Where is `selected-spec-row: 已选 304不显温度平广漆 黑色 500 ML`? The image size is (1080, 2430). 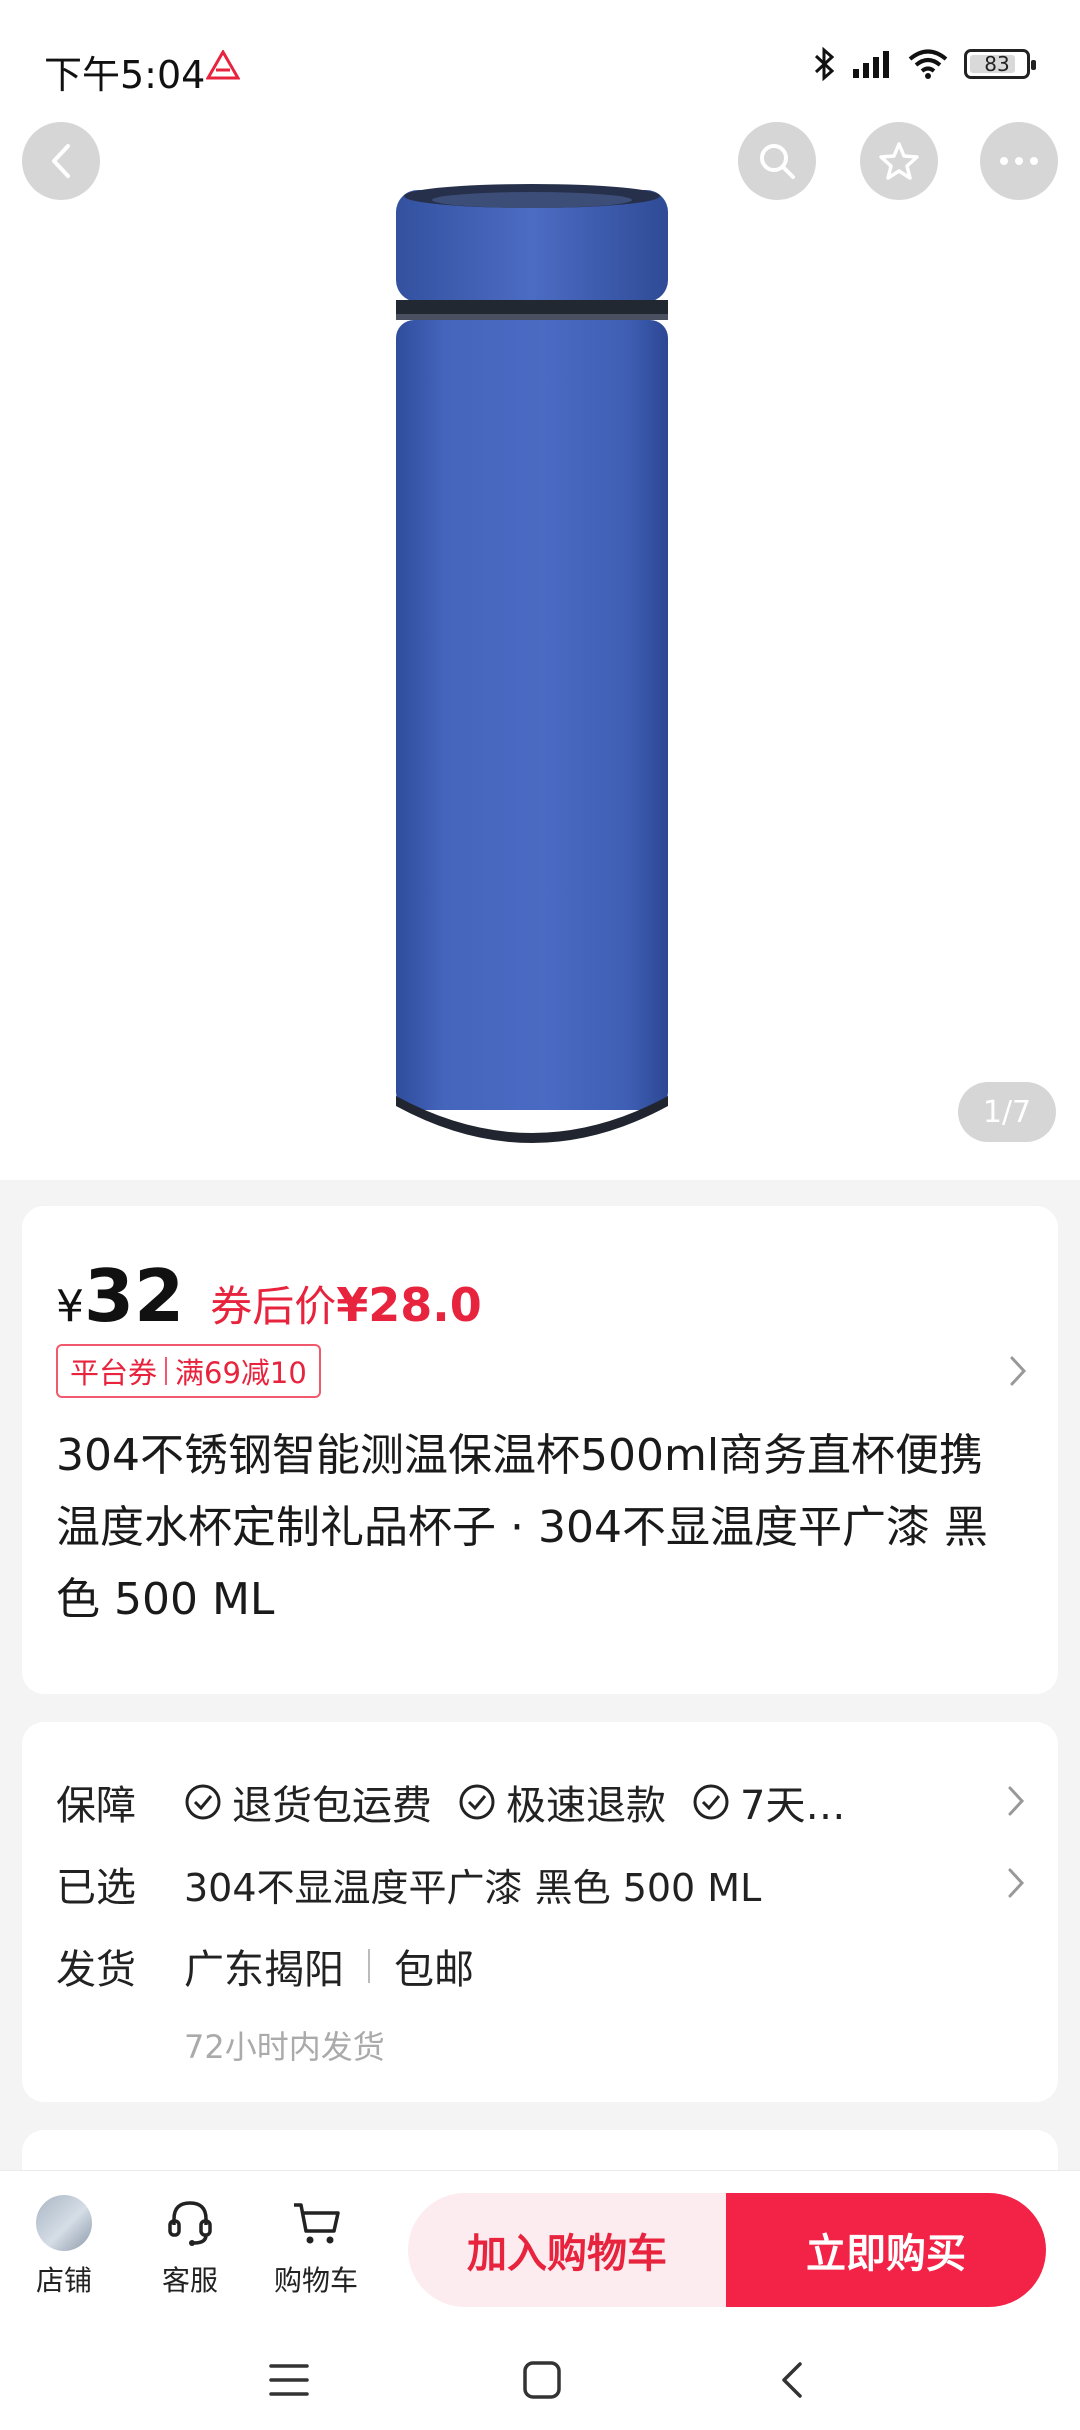 selected-spec-row: 已选 304不显温度平广漆 黑色 500 ML is located at coordinates (541, 1884).